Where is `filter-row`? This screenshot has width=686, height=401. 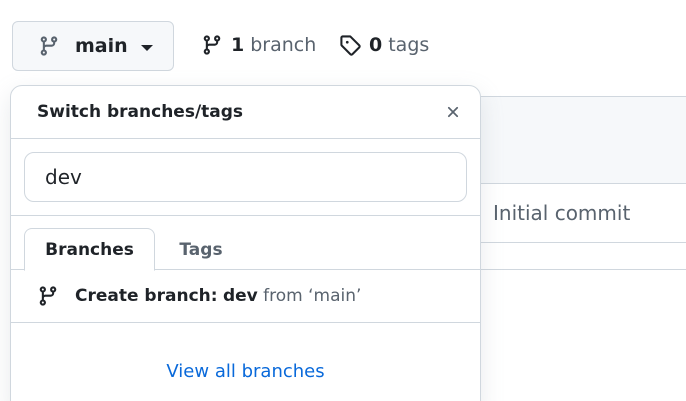
filter-row is located at coordinates (245, 177).